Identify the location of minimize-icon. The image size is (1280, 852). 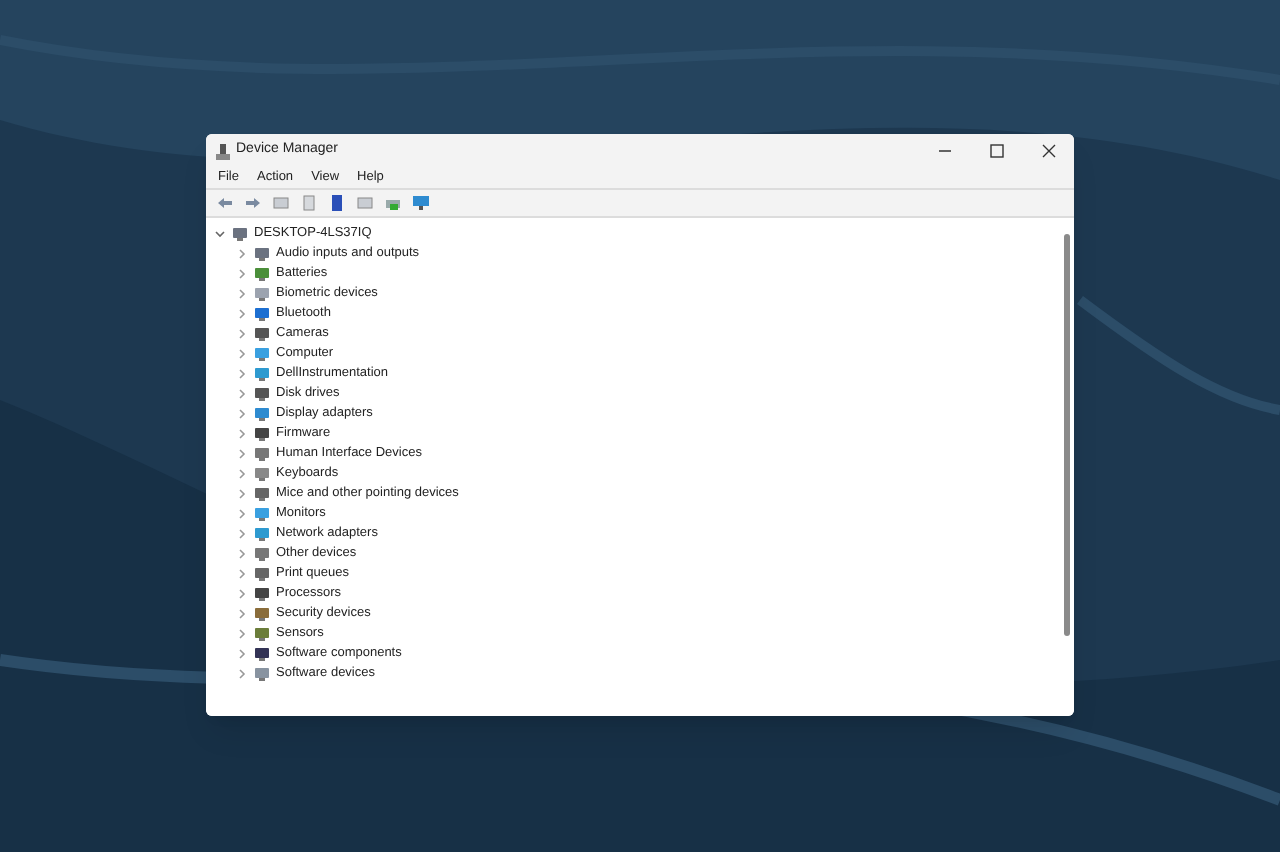
(944, 151).